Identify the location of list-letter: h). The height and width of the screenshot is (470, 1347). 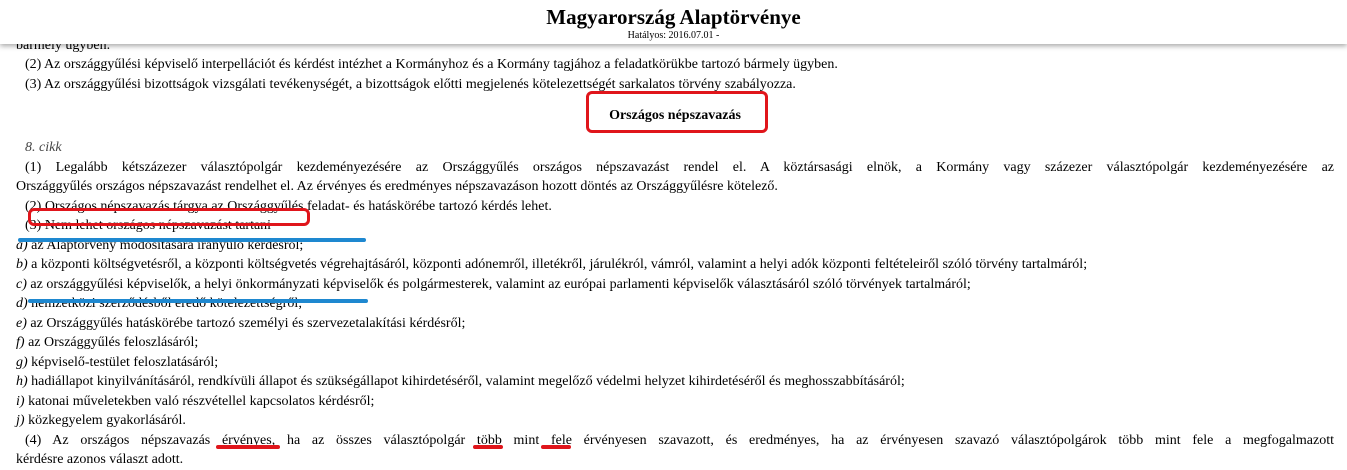
(22, 381).